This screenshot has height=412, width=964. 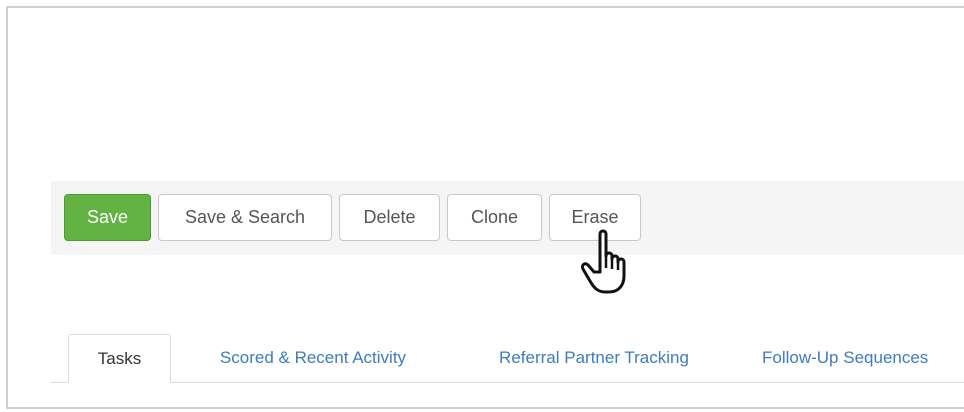 What do you see at coordinates (857, 358) in the screenshot?
I see `tab-follow-up-sequences: Follow-Up Sequences` at bounding box center [857, 358].